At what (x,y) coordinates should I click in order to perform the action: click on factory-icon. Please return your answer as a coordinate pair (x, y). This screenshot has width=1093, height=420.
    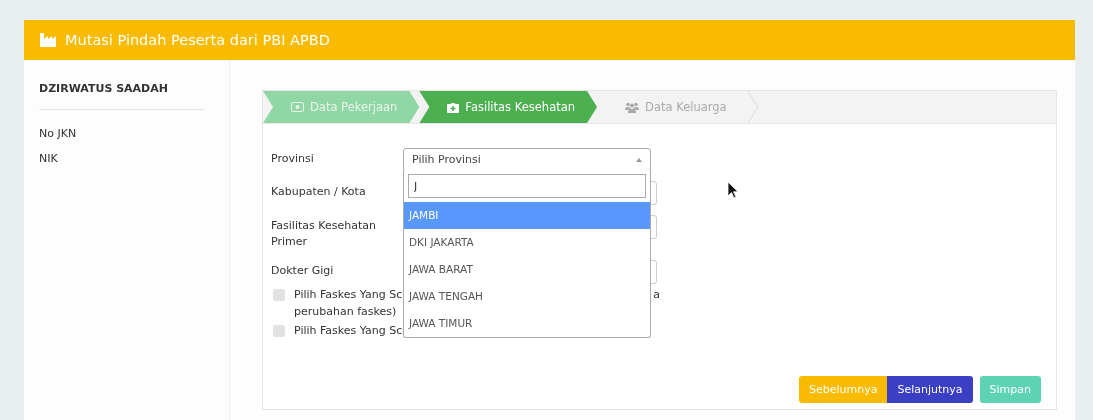
    Looking at the image, I should click on (48, 40).